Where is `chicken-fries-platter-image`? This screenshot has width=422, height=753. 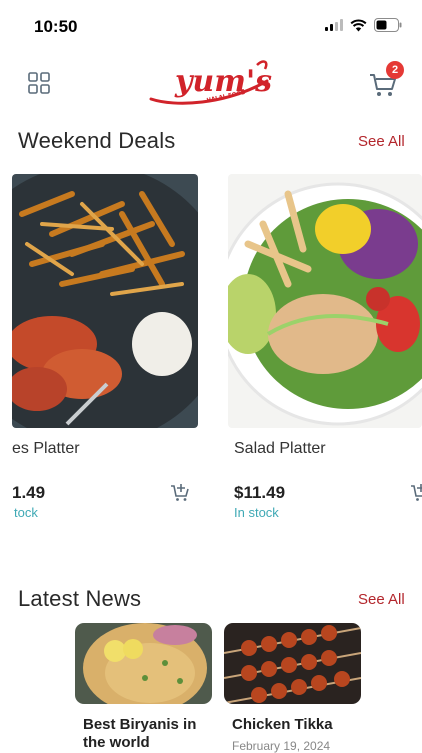 chicken-fries-platter-image is located at coordinates (105, 301).